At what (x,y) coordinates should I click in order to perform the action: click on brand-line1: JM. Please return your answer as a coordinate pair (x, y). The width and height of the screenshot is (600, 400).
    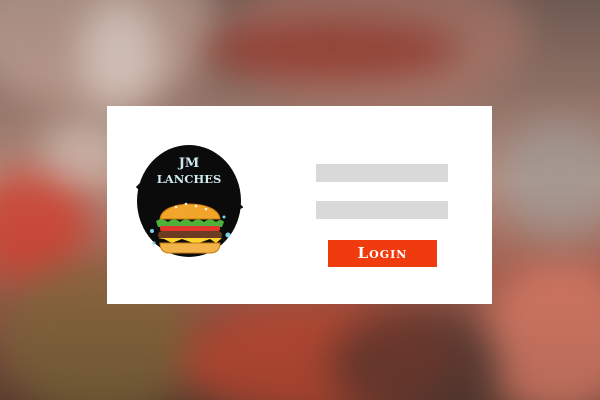
    Looking at the image, I should click on (189, 163).